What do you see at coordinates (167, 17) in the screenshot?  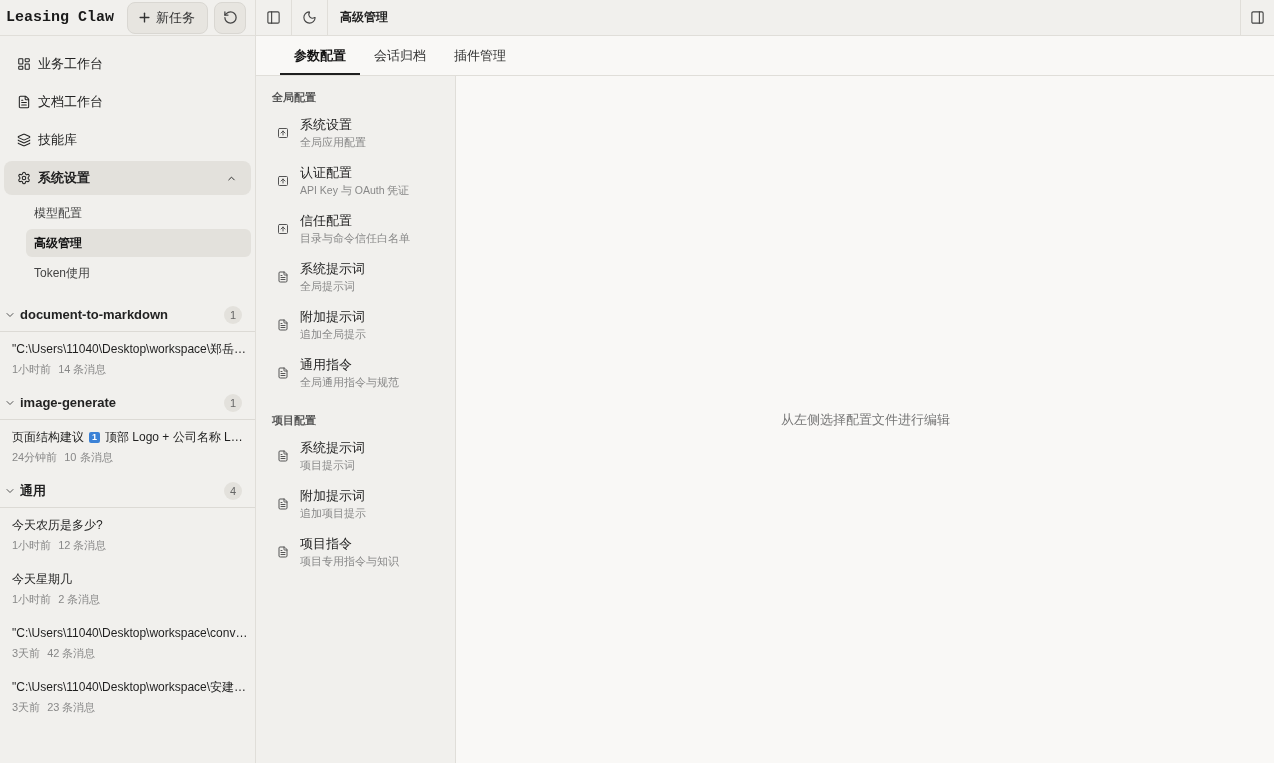 I see `new-task-button: 新任务` at bounding box center [167, 17].